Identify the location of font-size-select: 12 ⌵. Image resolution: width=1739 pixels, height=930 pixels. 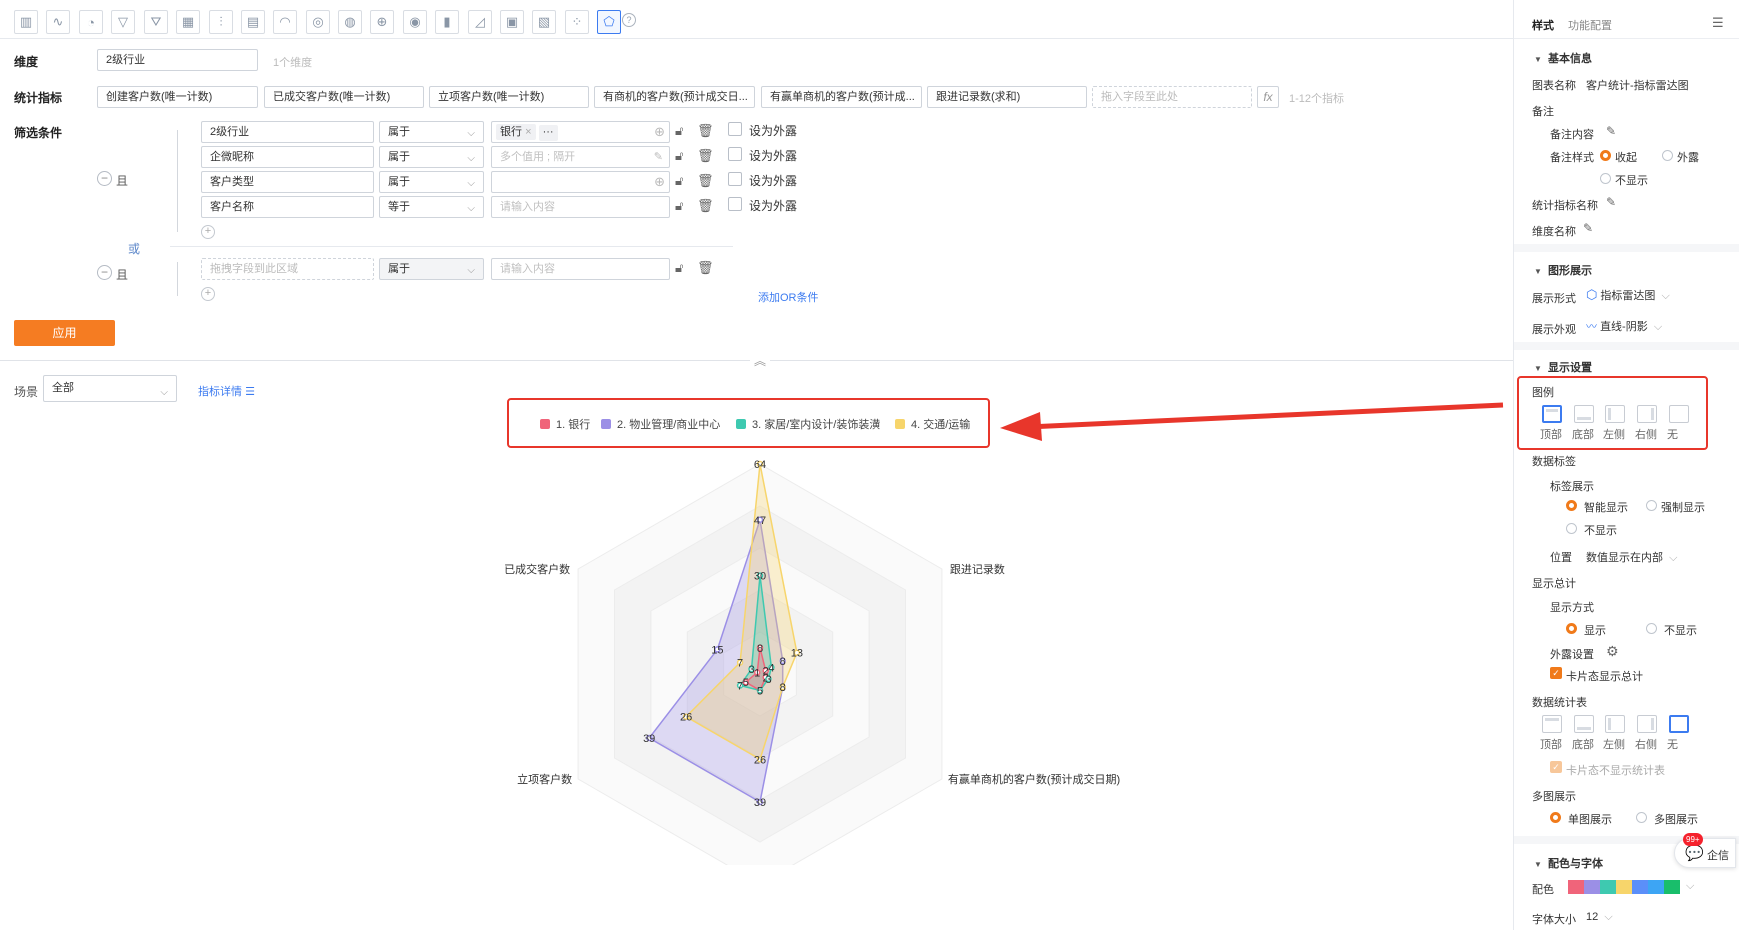
(1599, 917).